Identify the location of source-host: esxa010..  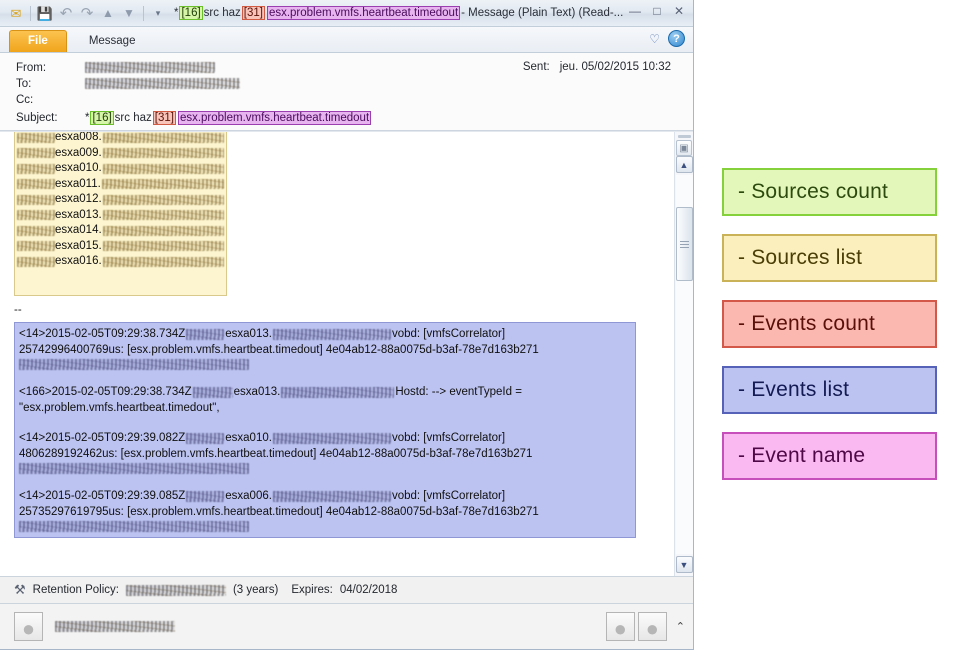
(78, 168).